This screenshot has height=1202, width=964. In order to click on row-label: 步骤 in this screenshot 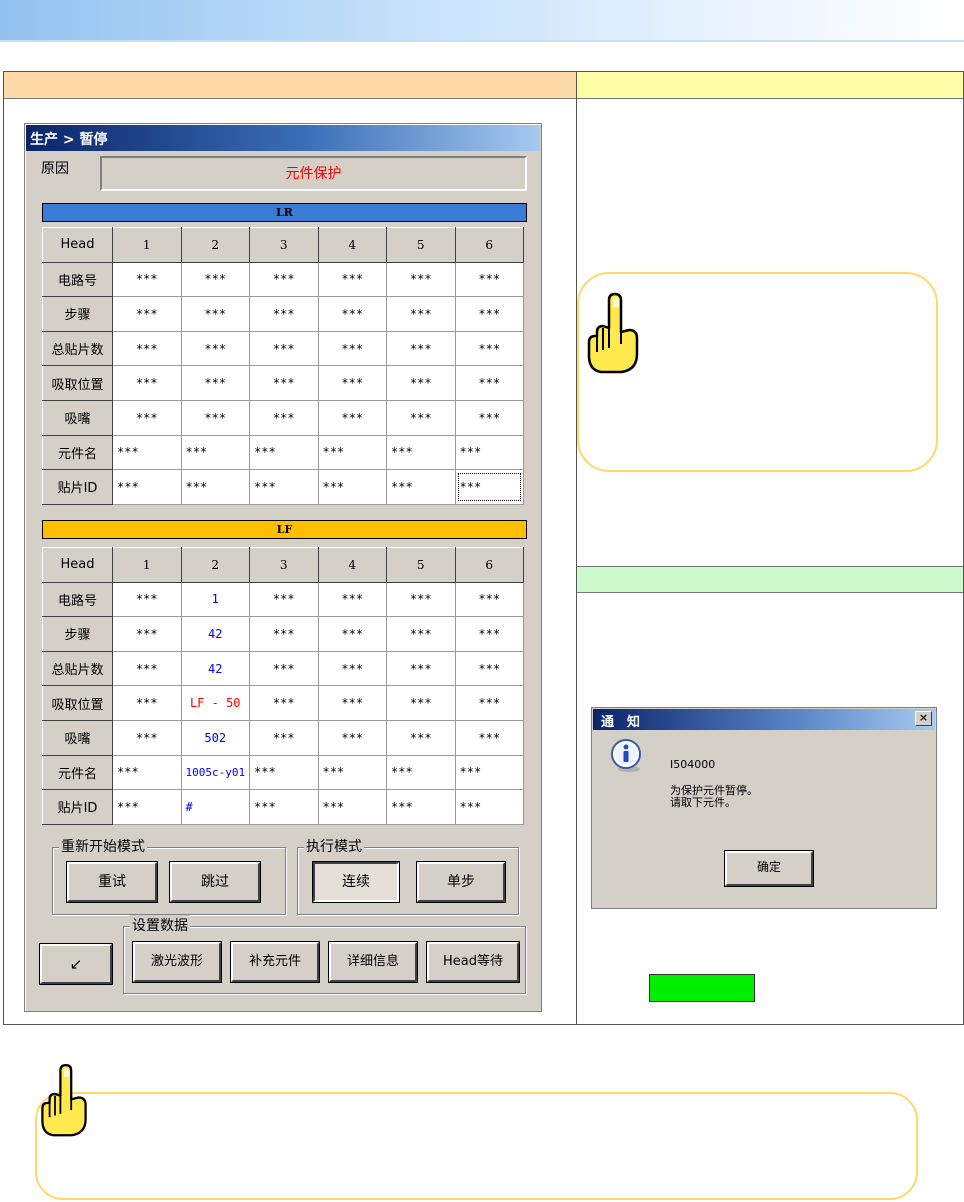, I will do `click(77, 634)`.